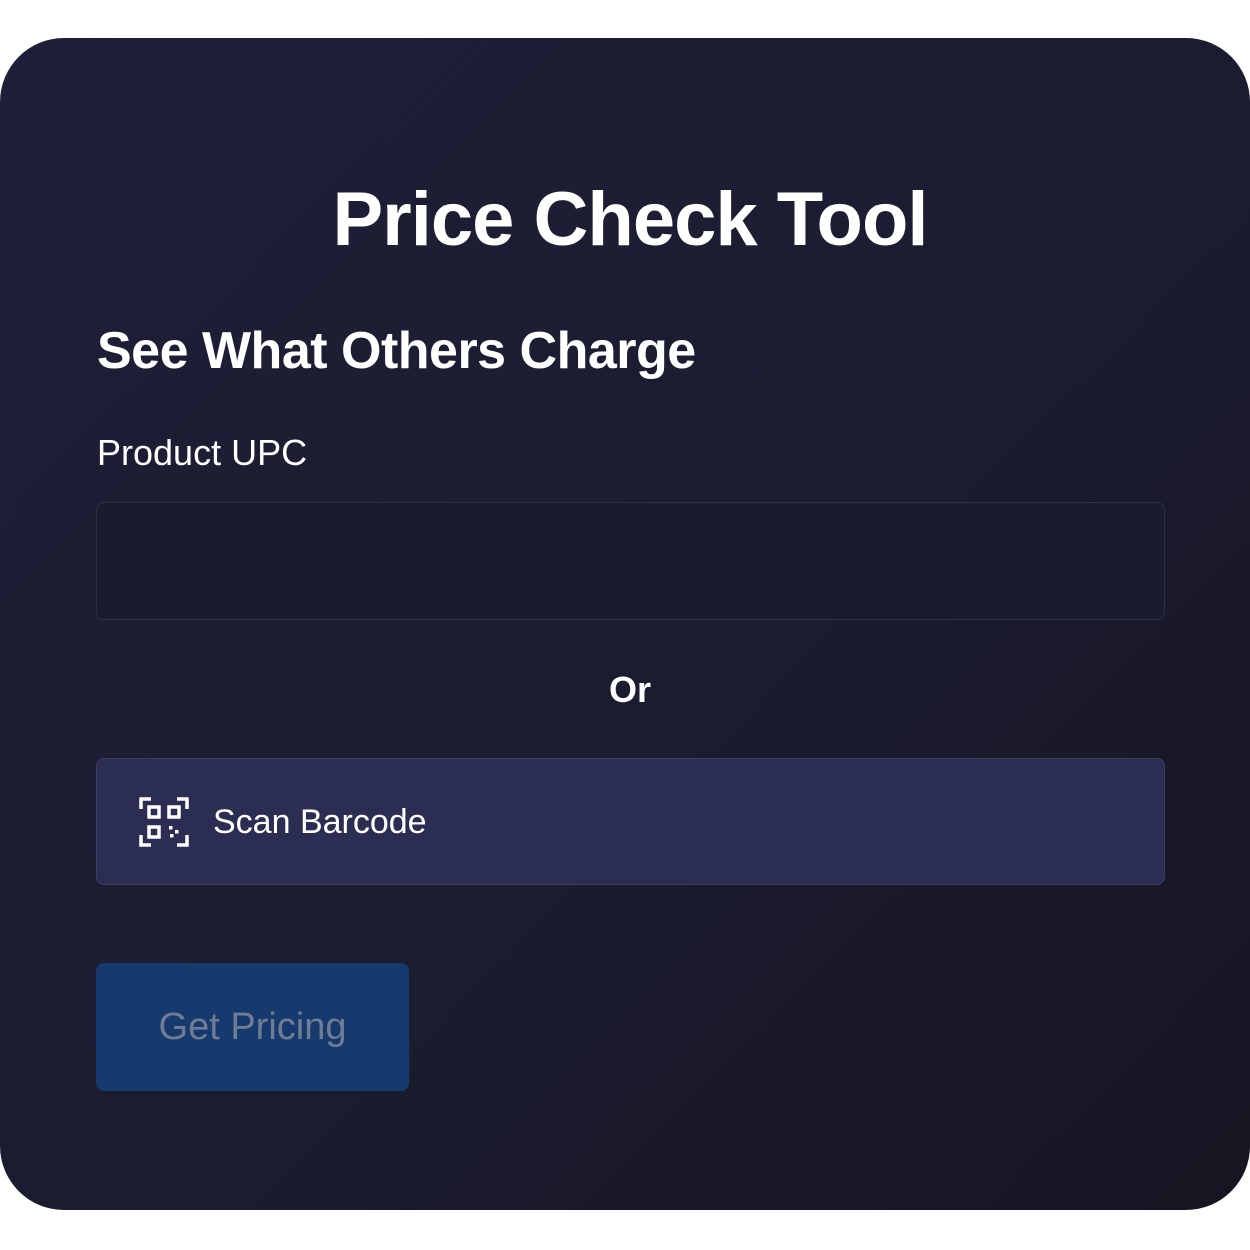 This screenshot has width=1250, height=1250. Describe the element at coordinates (630, 821) in the screenshot. I see `scan-barcode-button: Scan Barcode` at that location.